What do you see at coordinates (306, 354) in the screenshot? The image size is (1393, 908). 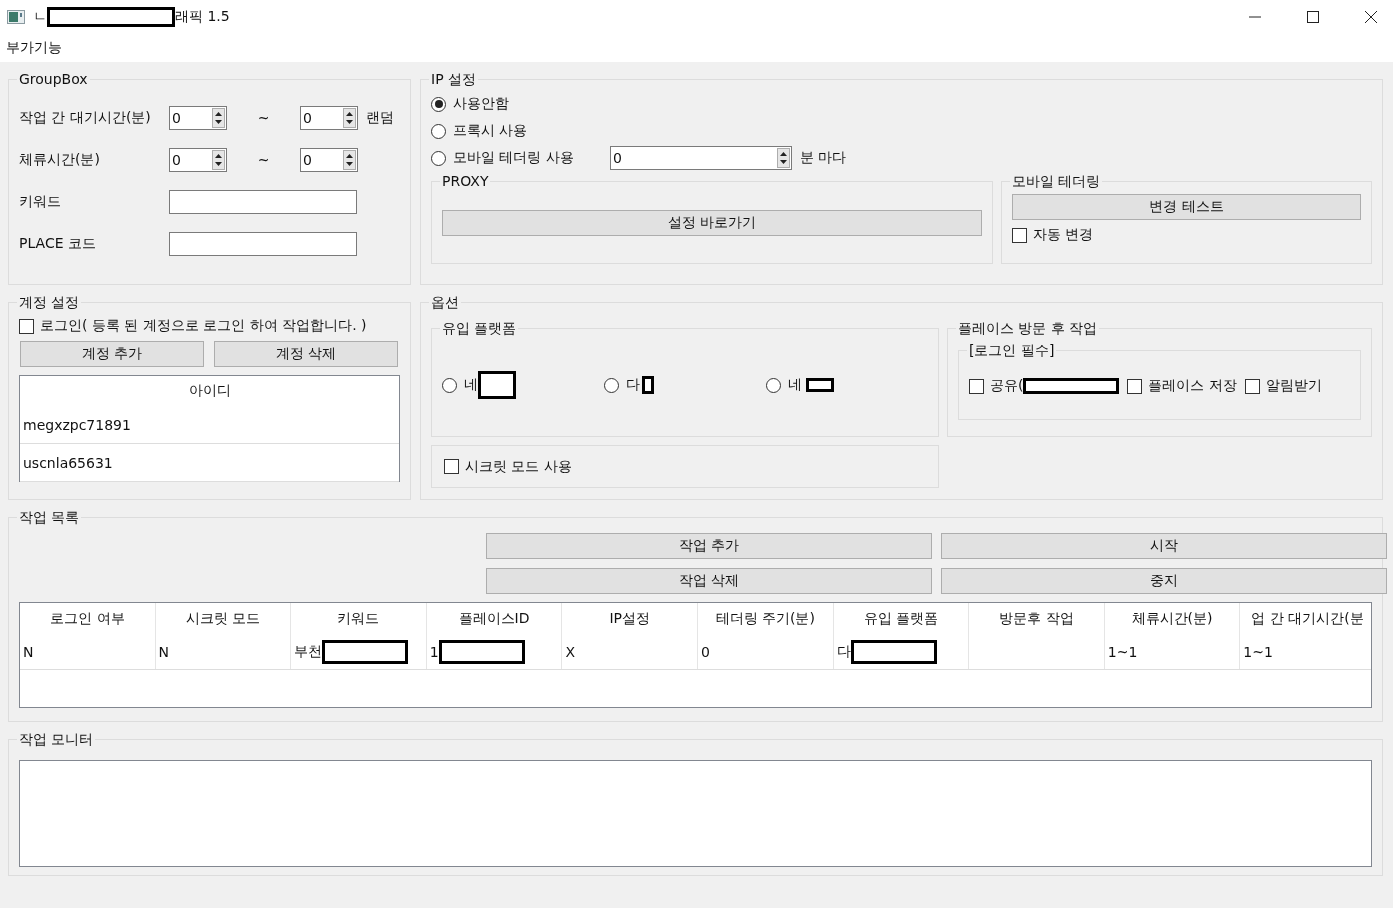 I see `account-button: 계정 삭제` at bounding box center [306, 354].